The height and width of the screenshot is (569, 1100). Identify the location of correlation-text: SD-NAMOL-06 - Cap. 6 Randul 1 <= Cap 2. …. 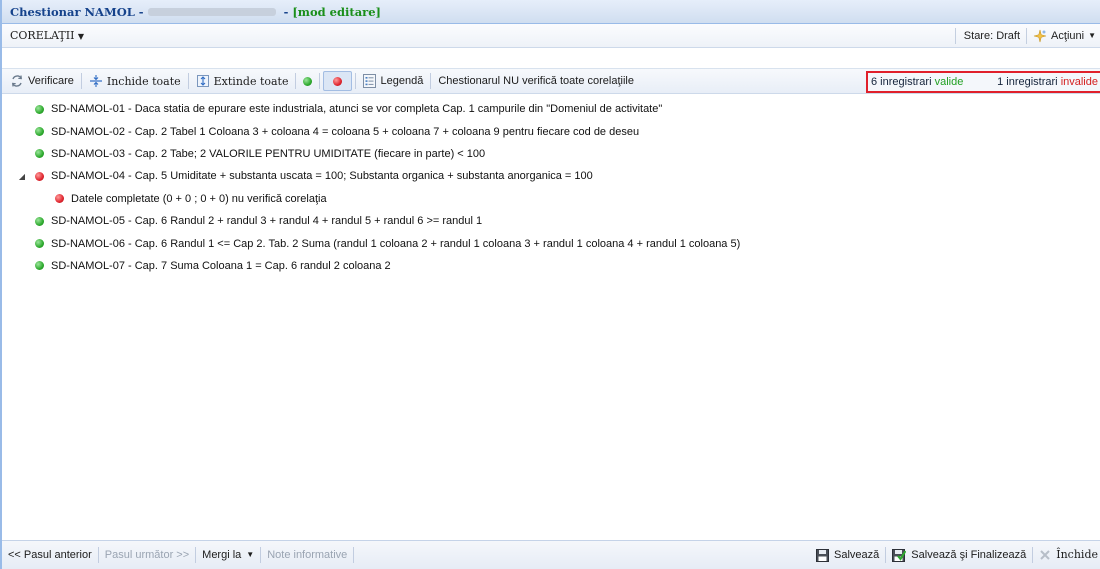
(396, 243).